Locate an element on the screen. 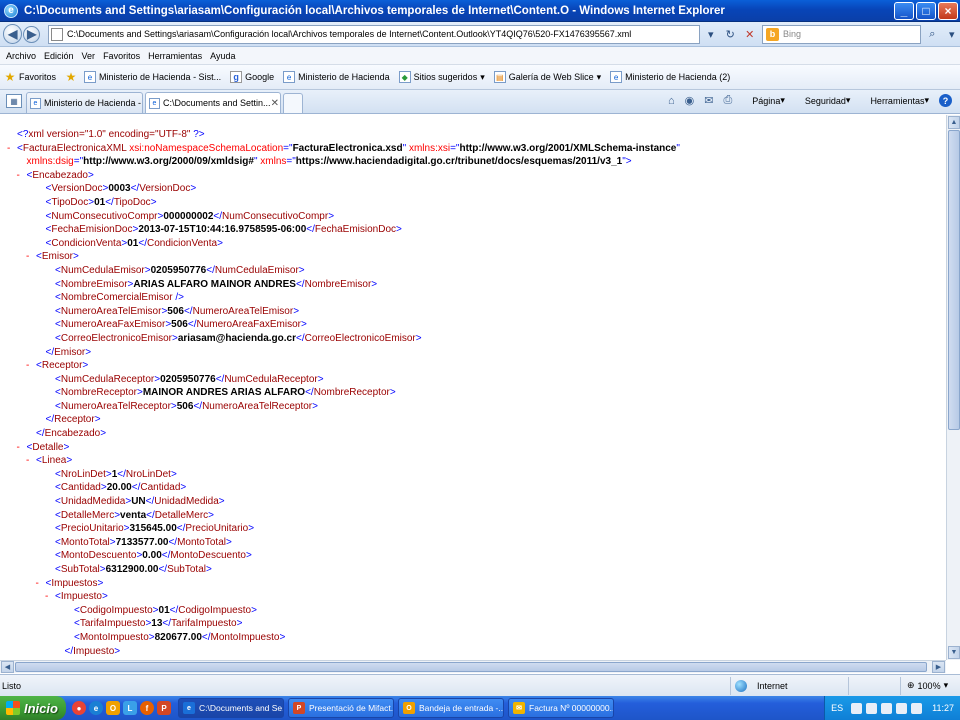  clock: 11:27 is located at coordinates (943, 708).